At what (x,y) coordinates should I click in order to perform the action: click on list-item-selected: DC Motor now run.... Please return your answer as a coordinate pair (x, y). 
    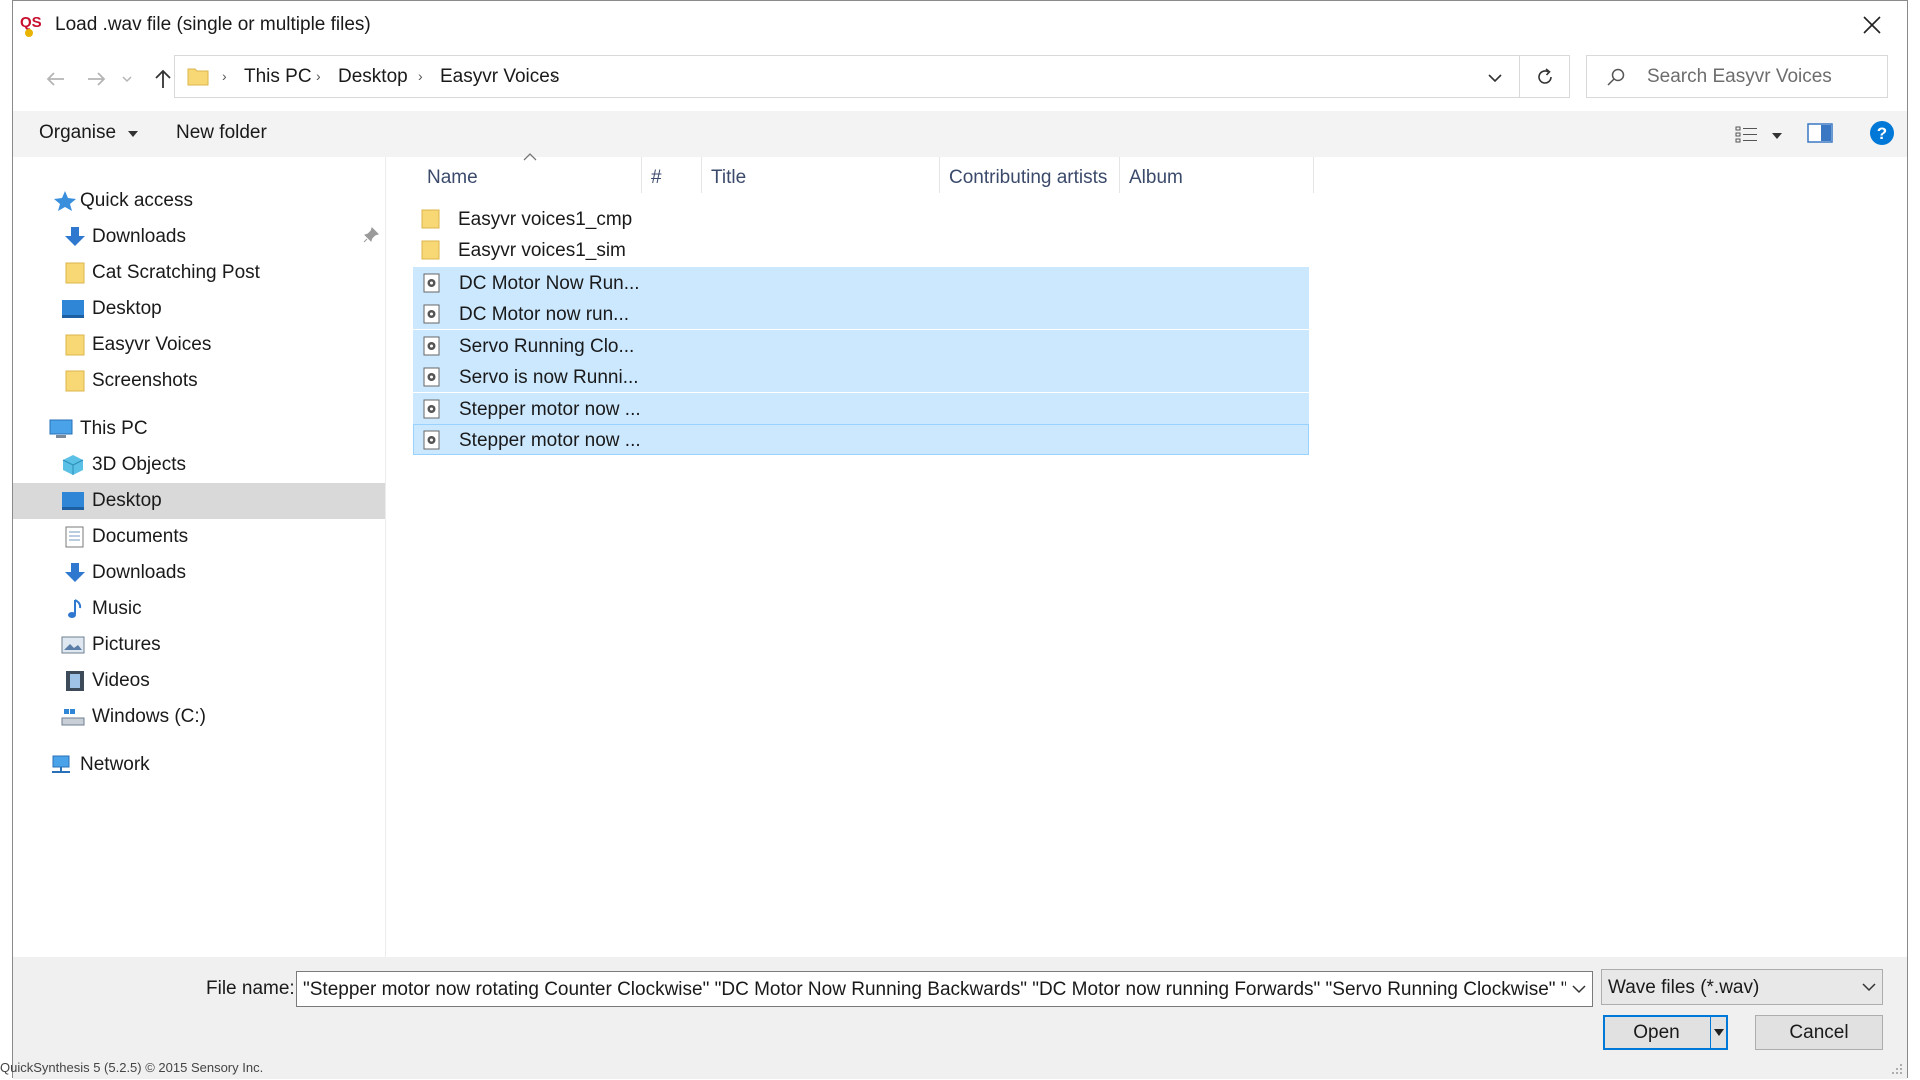
    Looking at the image, I should click on (861, 313).